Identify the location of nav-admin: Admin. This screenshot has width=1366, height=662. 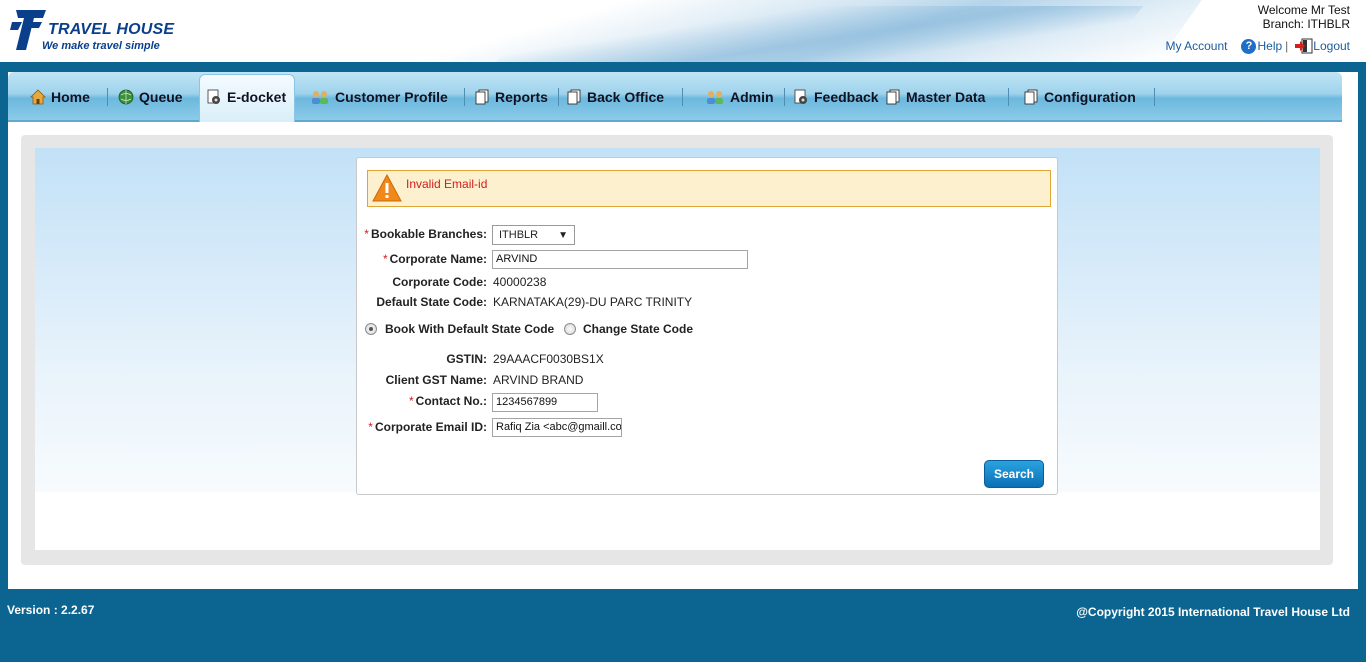
(739, 97).